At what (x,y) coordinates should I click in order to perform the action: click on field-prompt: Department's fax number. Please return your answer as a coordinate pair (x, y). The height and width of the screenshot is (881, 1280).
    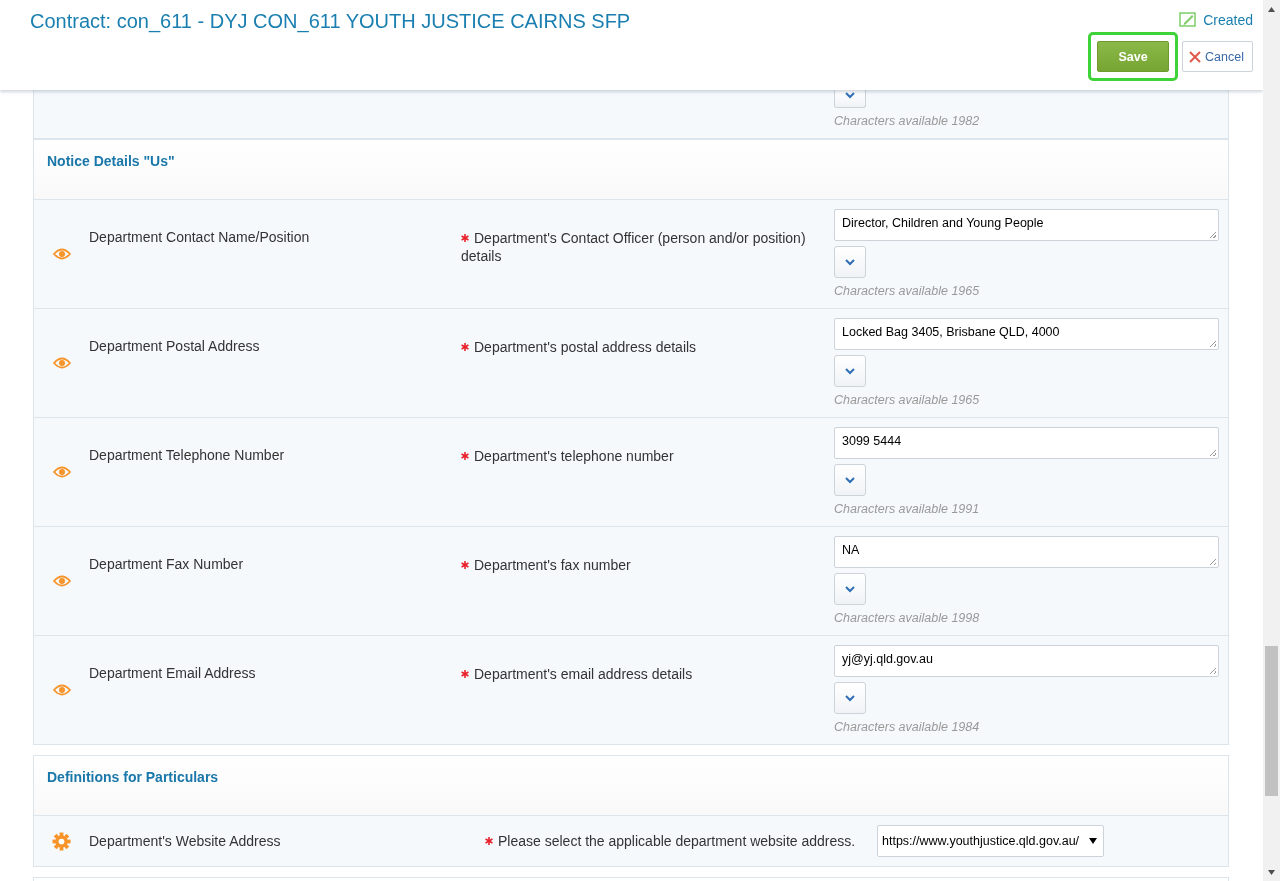
    Looking at the image, I should click on (546, 565).